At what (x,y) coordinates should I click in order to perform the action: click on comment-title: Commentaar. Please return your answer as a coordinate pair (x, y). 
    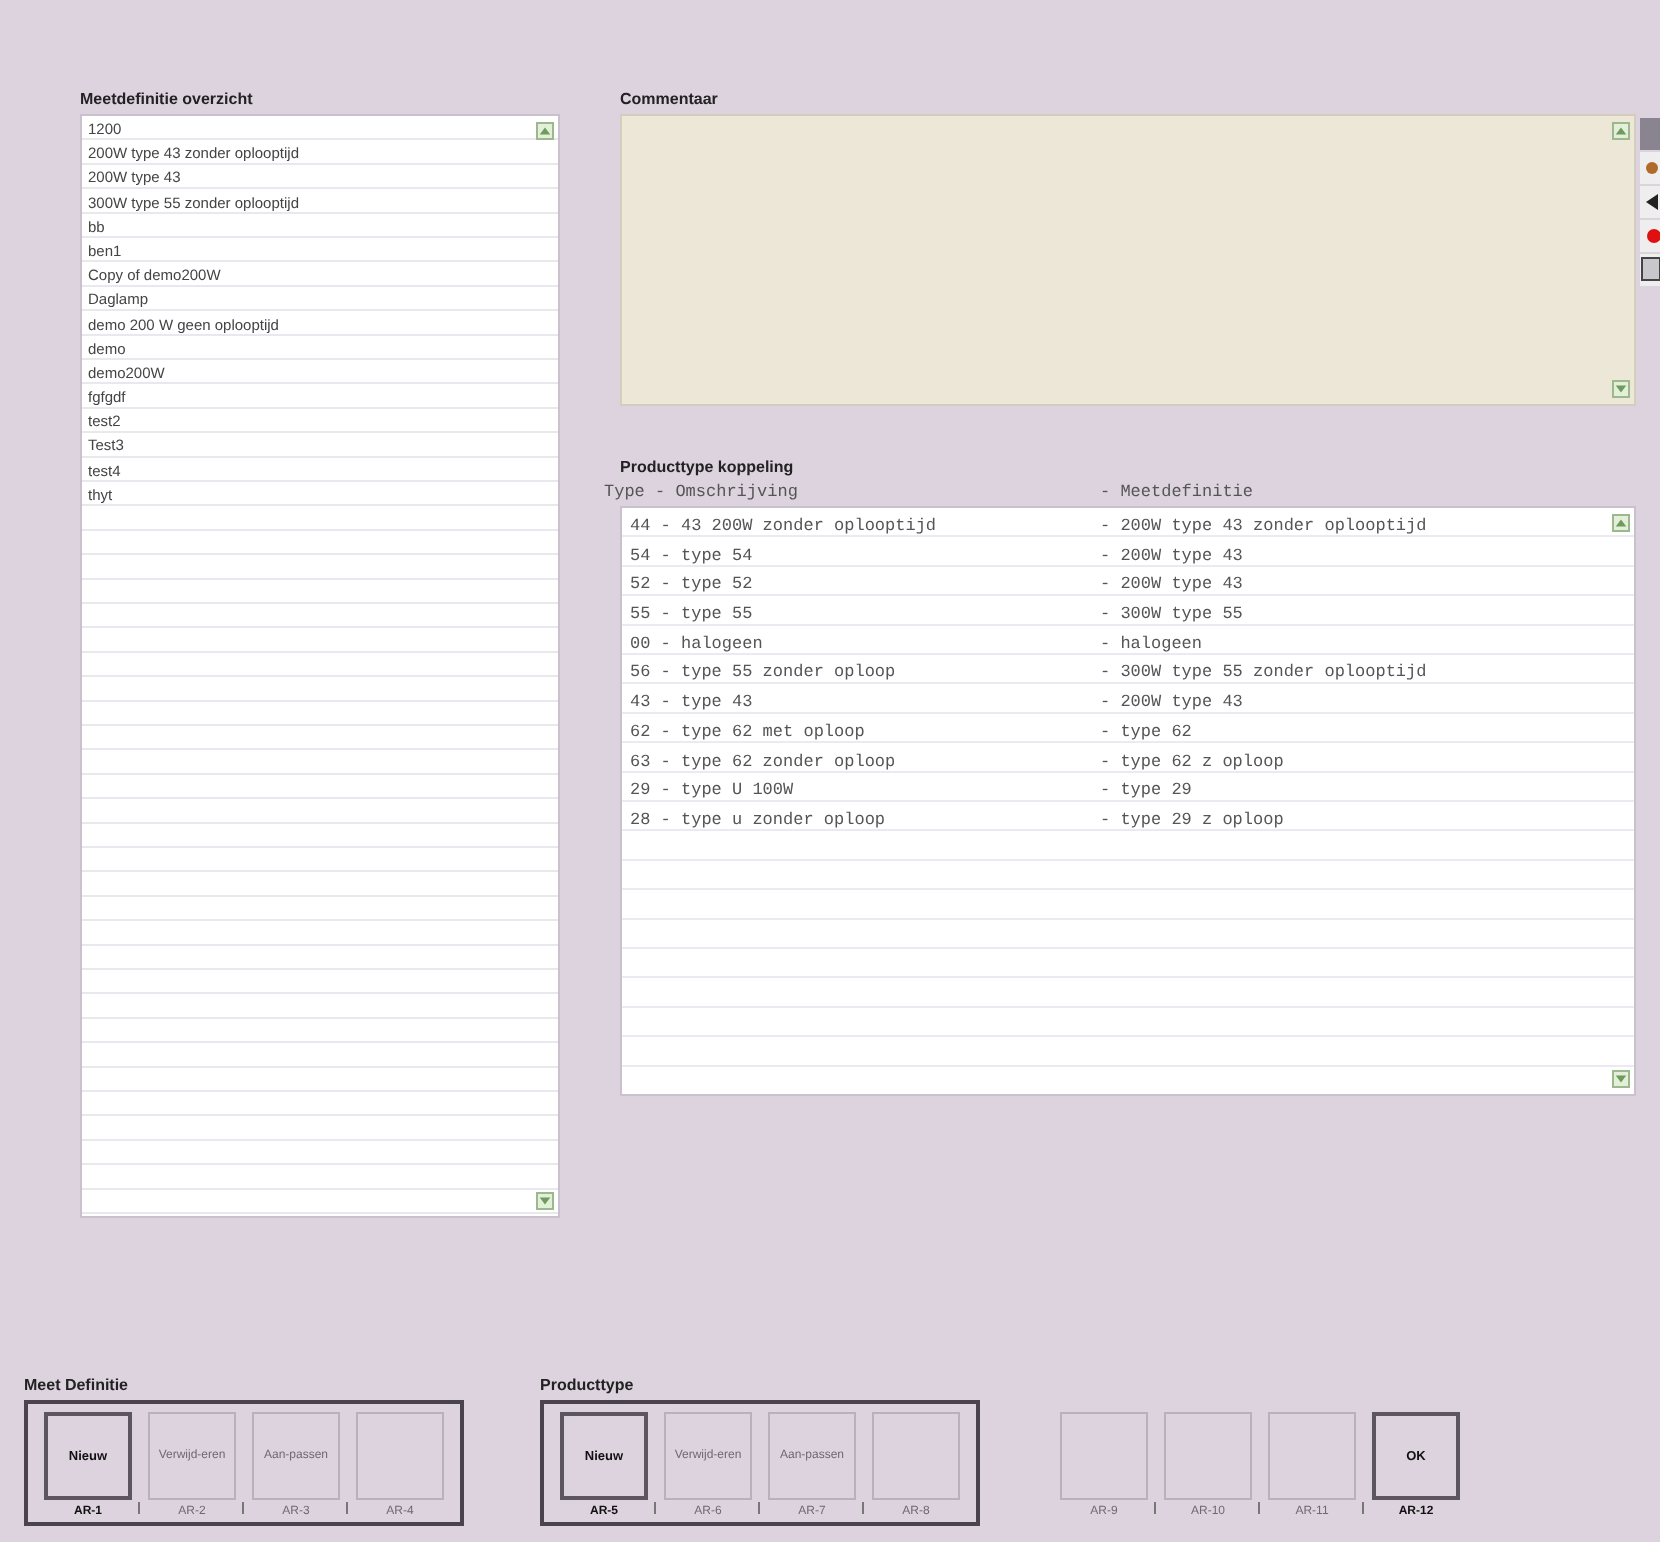
    Looking at the image, I should click on (670, 99).